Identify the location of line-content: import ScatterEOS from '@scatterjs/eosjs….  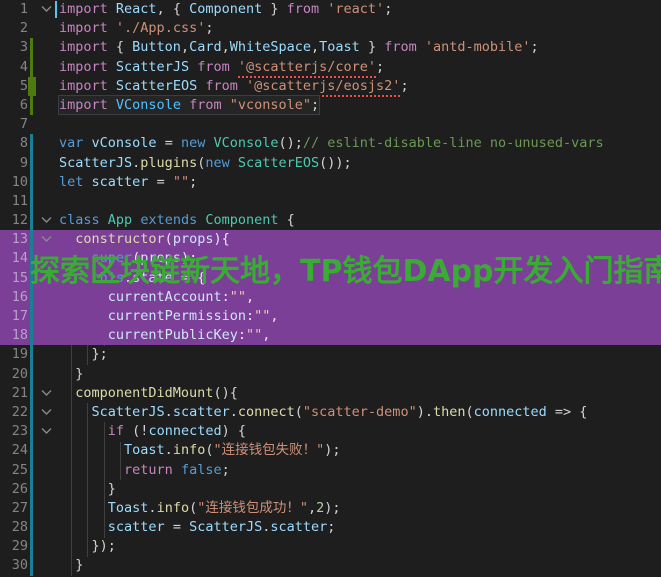
(358, 87).